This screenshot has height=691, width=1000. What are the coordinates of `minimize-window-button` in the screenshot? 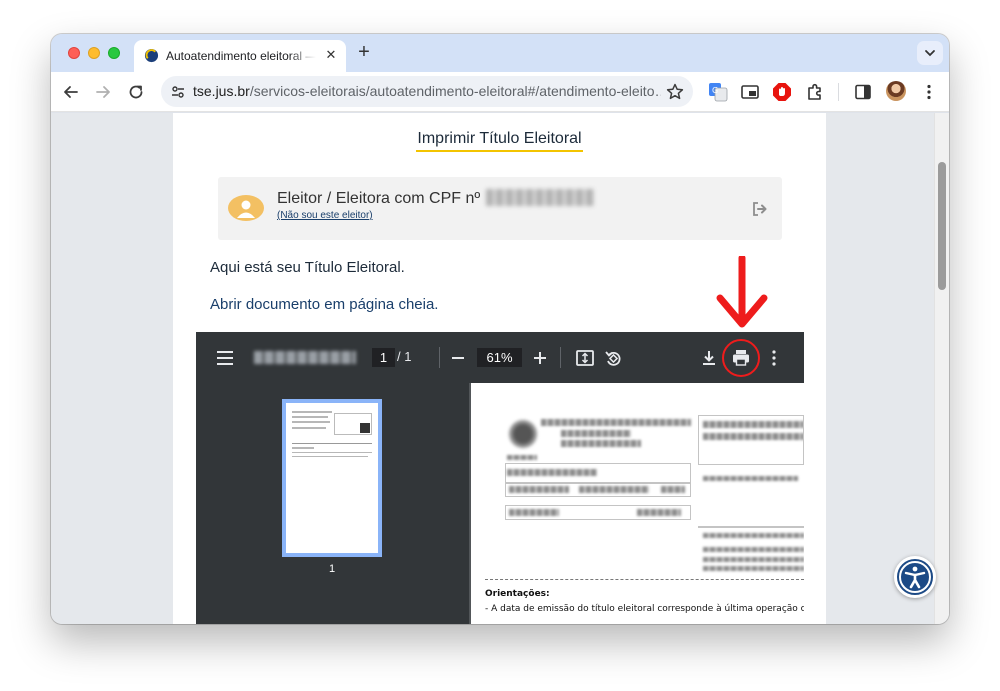 It's located at (94, 53).